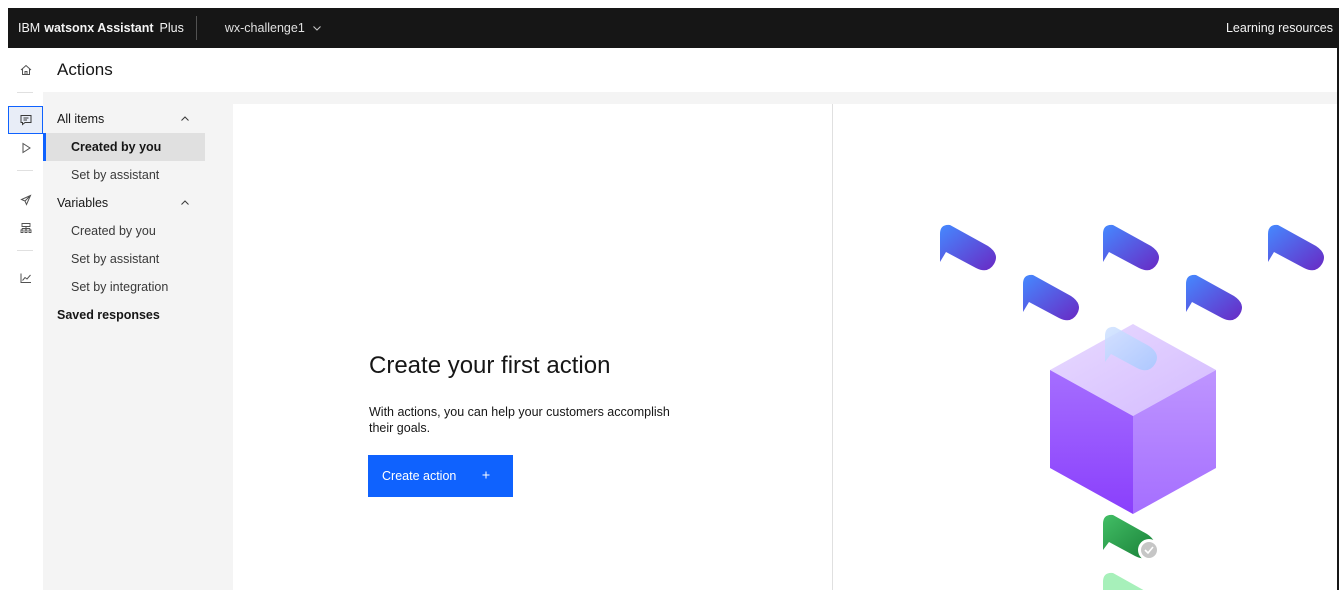 This screenshot has width=1343, height=590. I want to click on plus-icon, so click(486, 475).